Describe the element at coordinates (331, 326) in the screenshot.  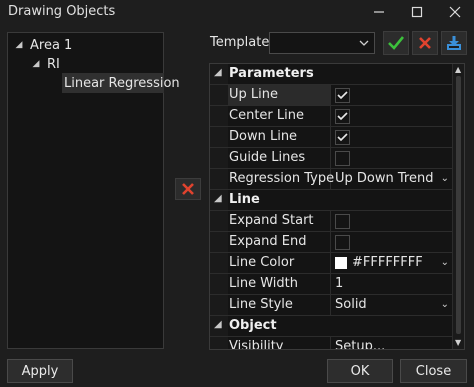
I see `category-object: ◢ Object` at that location.